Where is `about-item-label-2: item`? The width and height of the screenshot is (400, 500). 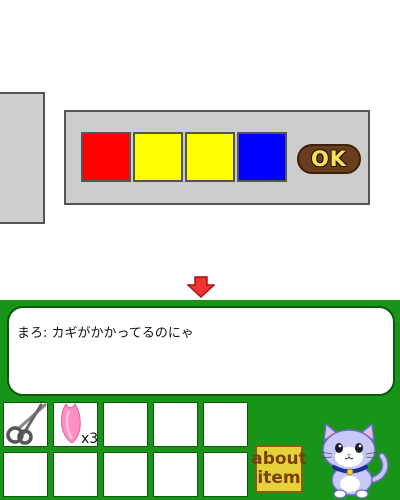 about-item-label-2: item is located at coordinates (279, 478).